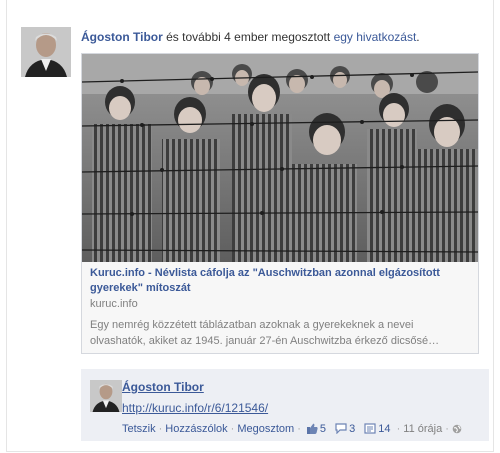 The width and height of the screenshot is (500, 453). I want to click on comment-bubble-icon, so click(341, 430).